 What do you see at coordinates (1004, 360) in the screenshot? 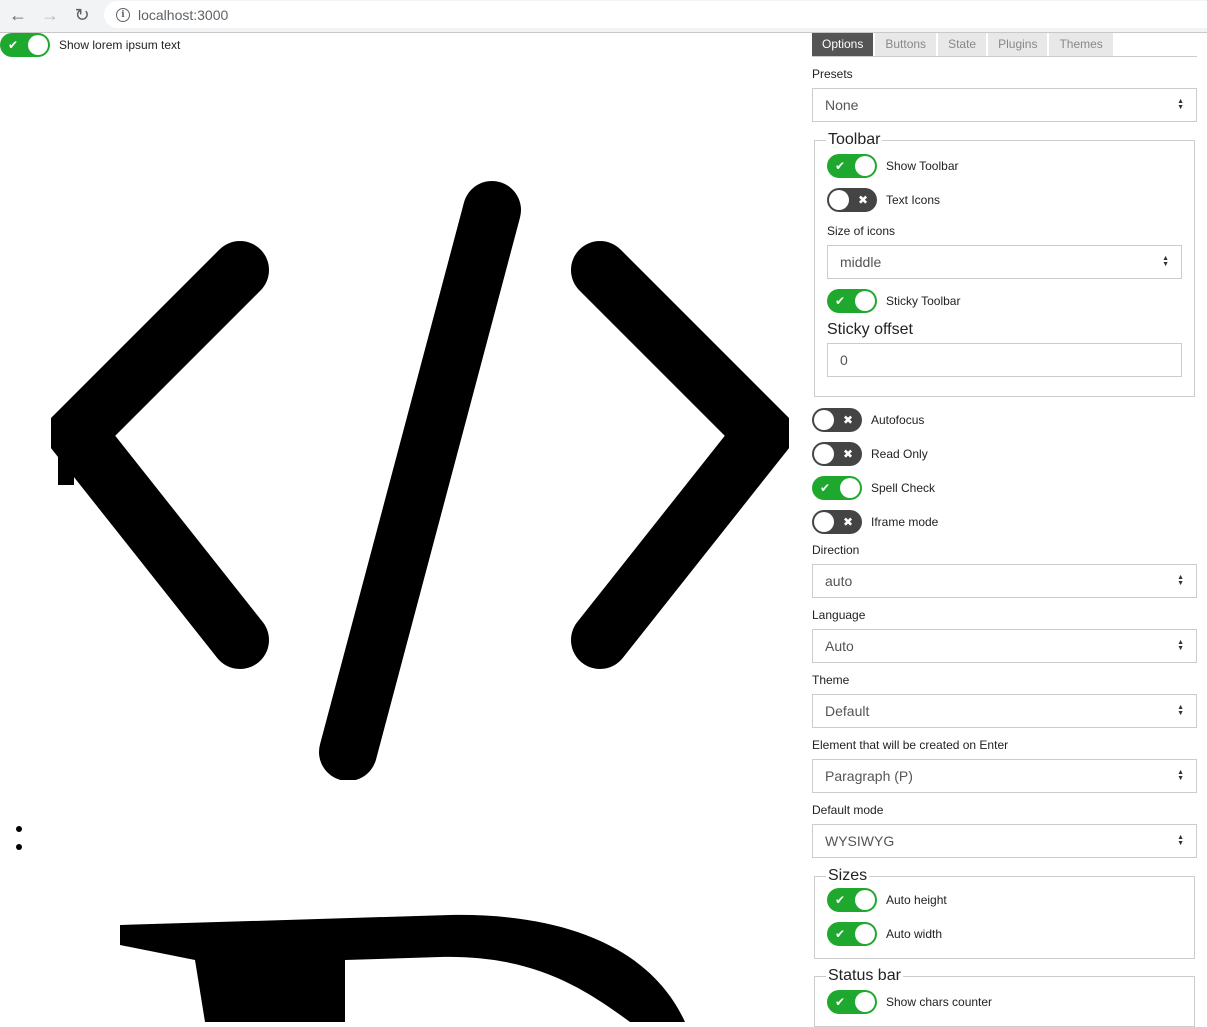
I see `sticky-offset-input: 0` at bounding box center [1004, 360].